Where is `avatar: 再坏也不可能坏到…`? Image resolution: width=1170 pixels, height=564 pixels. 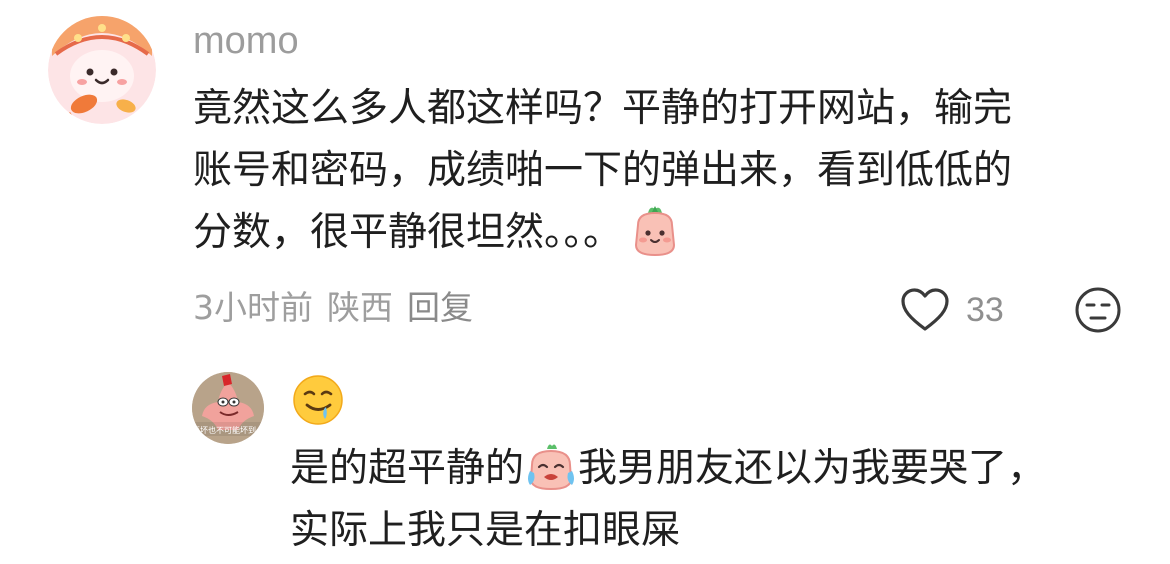
avatar: 再坏也不可能坏到… is located at coordinates (228, 408).